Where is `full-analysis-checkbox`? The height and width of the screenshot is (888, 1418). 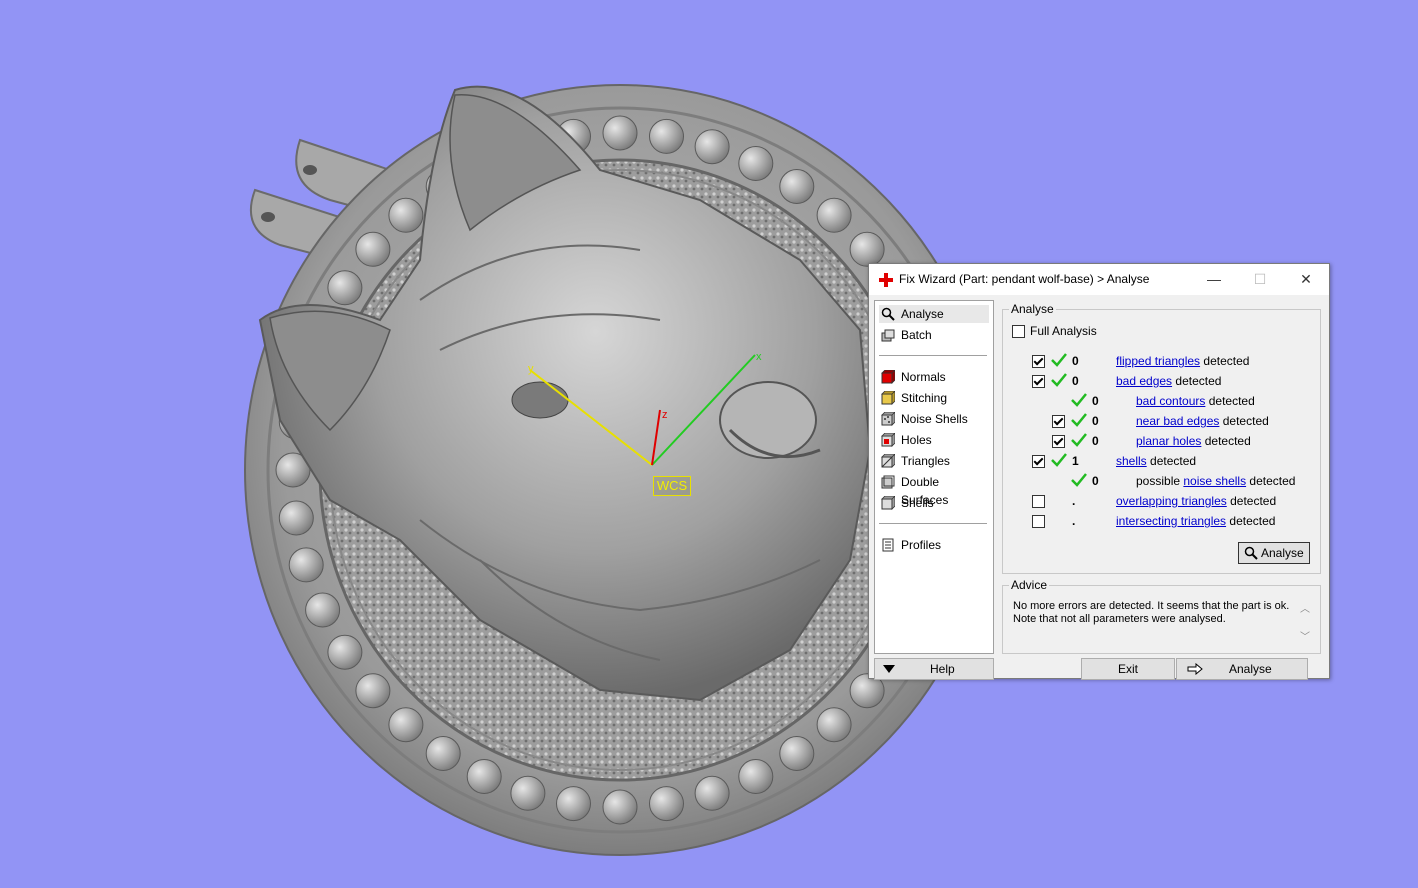 full-analysis-checkbox is located at coordinates (1018, 331).